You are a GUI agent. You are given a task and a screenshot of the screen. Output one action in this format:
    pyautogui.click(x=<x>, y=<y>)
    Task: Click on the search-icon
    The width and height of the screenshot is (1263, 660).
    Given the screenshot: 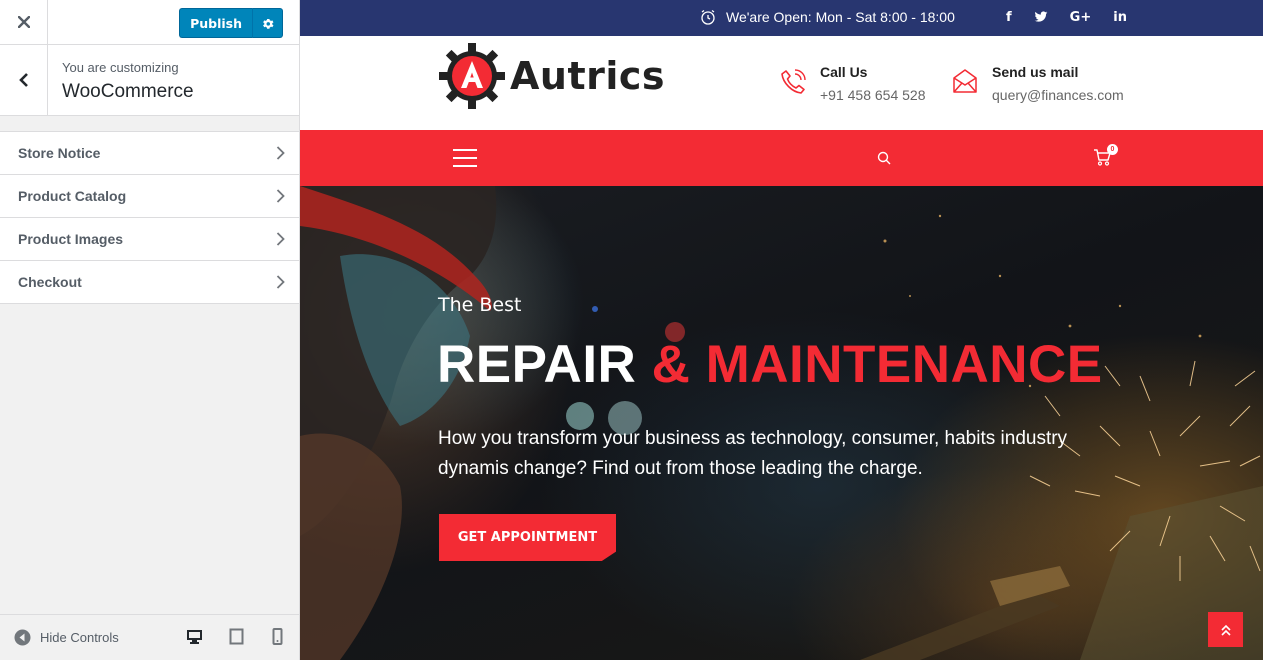 What is the action you would take?
    pyautogui.click(x=884, y=158)
    